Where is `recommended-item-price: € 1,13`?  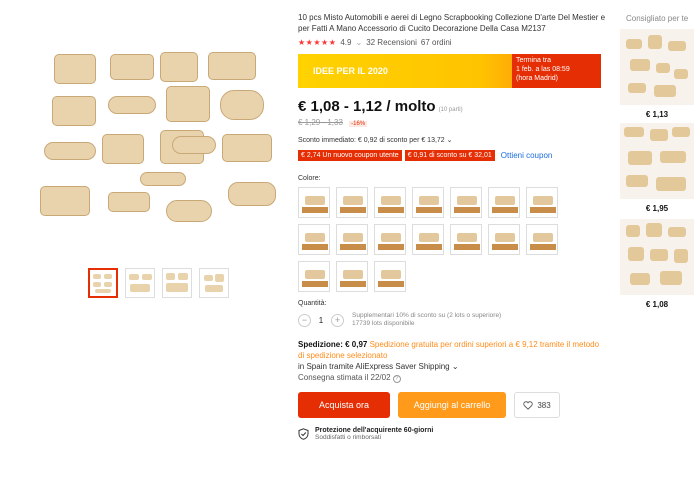
recommended-item-price: € 1,13 is located at coordinates (657, 114).